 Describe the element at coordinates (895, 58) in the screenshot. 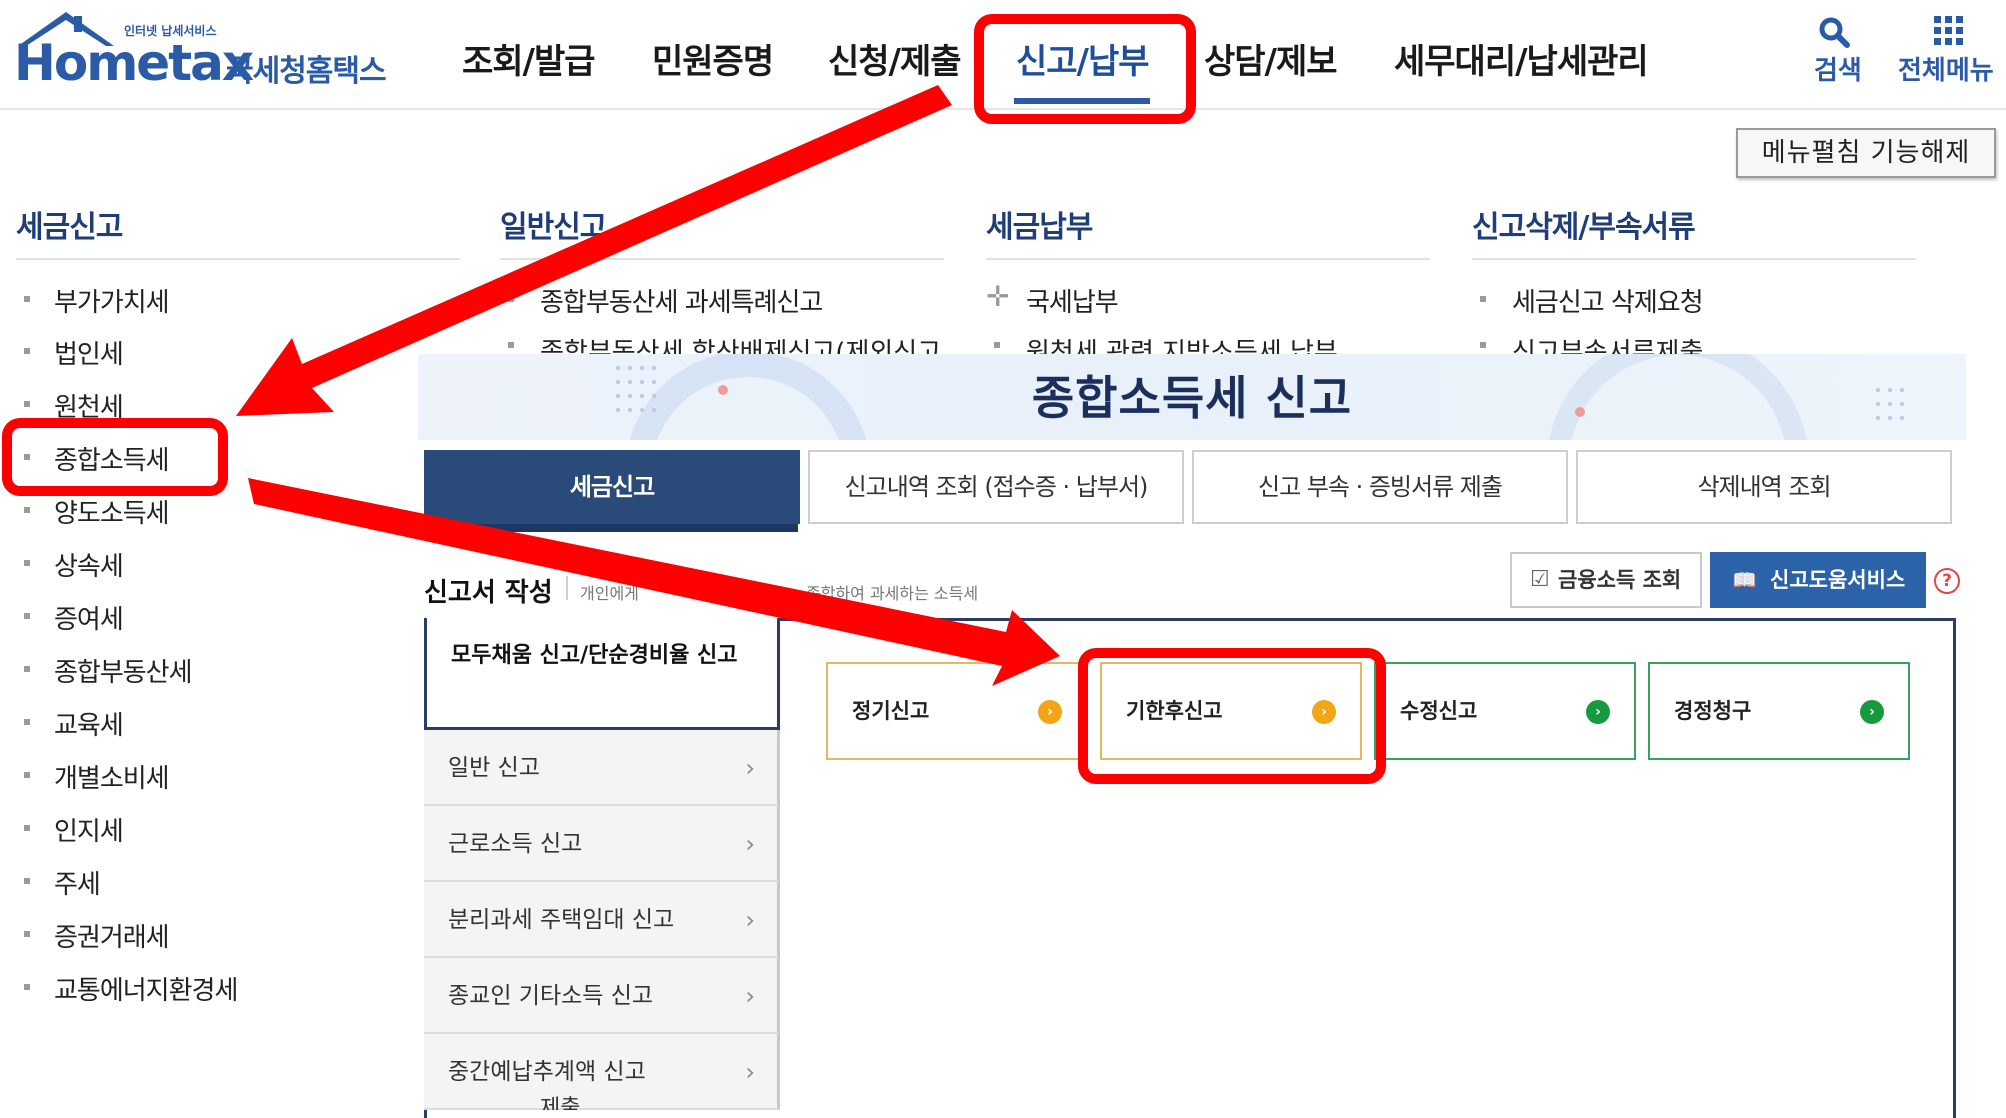

I see `nav-apply-submit: 신청/제출` at that location.